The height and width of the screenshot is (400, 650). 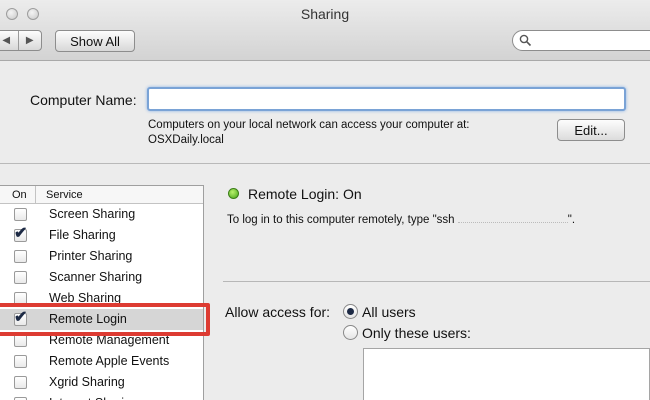 I want to click on only-these-users-radio, so click(x=350, y=332).